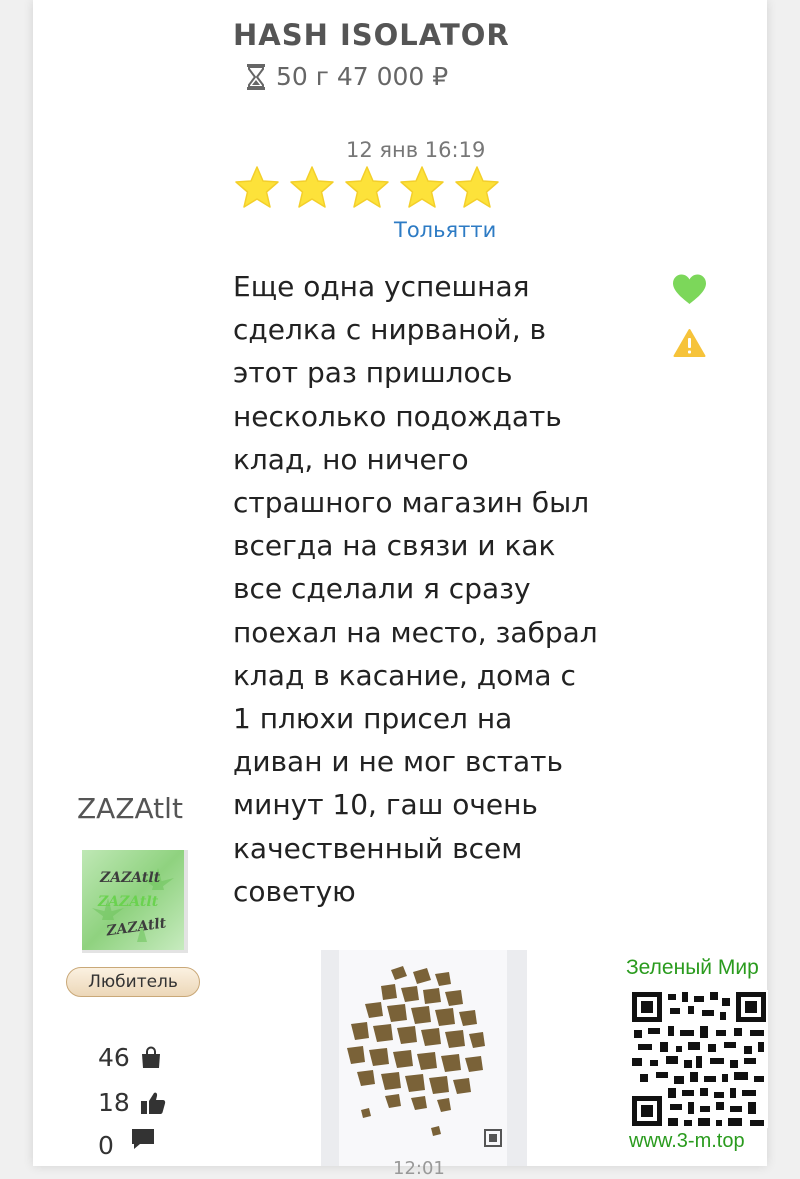  I want to click on heart-icon, so click(689, 289).